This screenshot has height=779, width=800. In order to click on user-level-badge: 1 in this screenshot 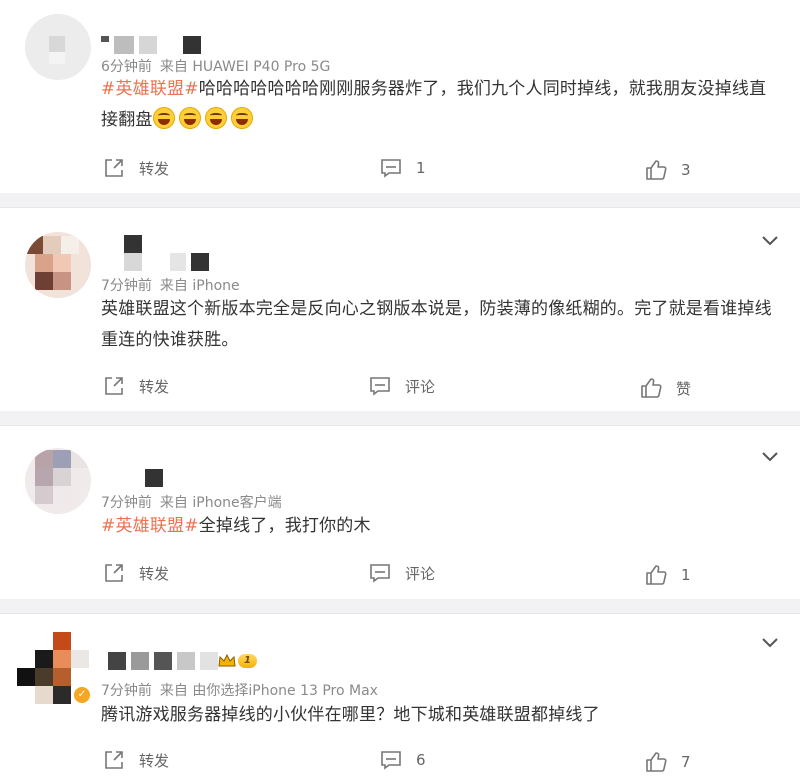, I will do `click(237, 661)`.